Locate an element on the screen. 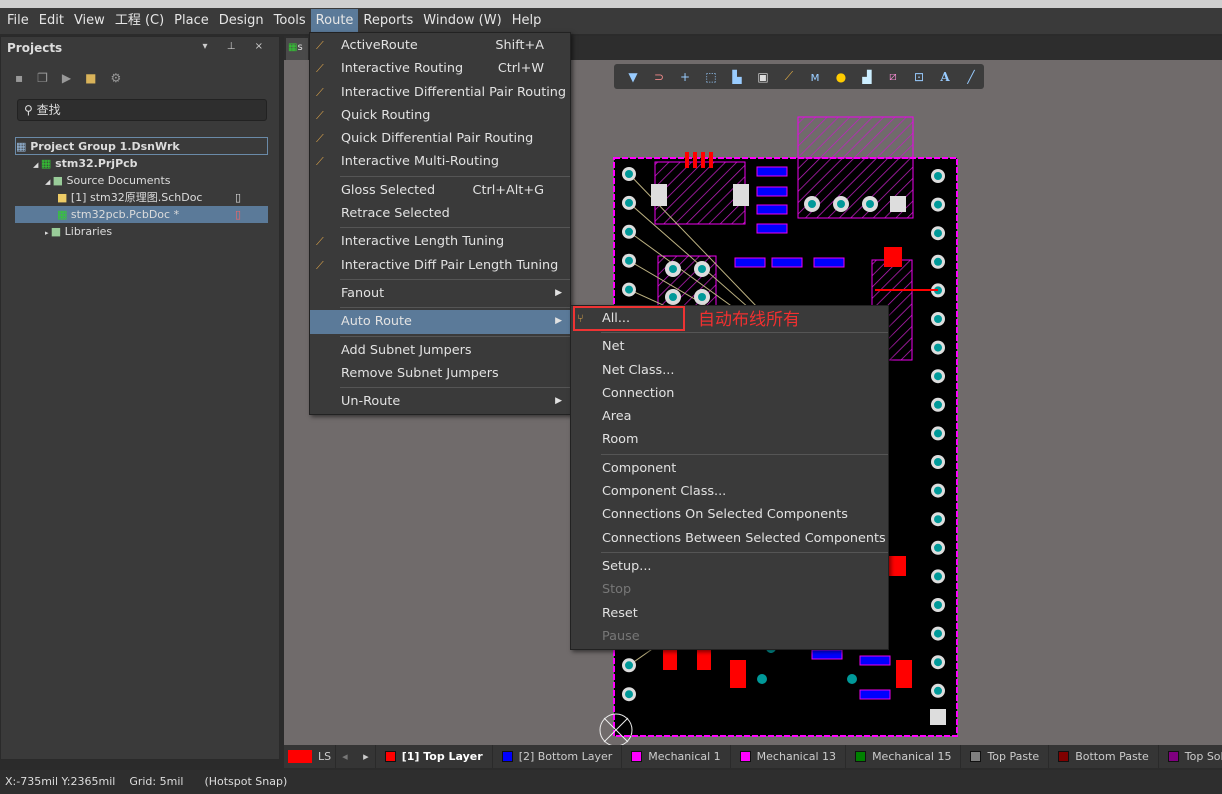 The image size is (1222, 794). menu-design: Design is located at coordinates (241, 21).